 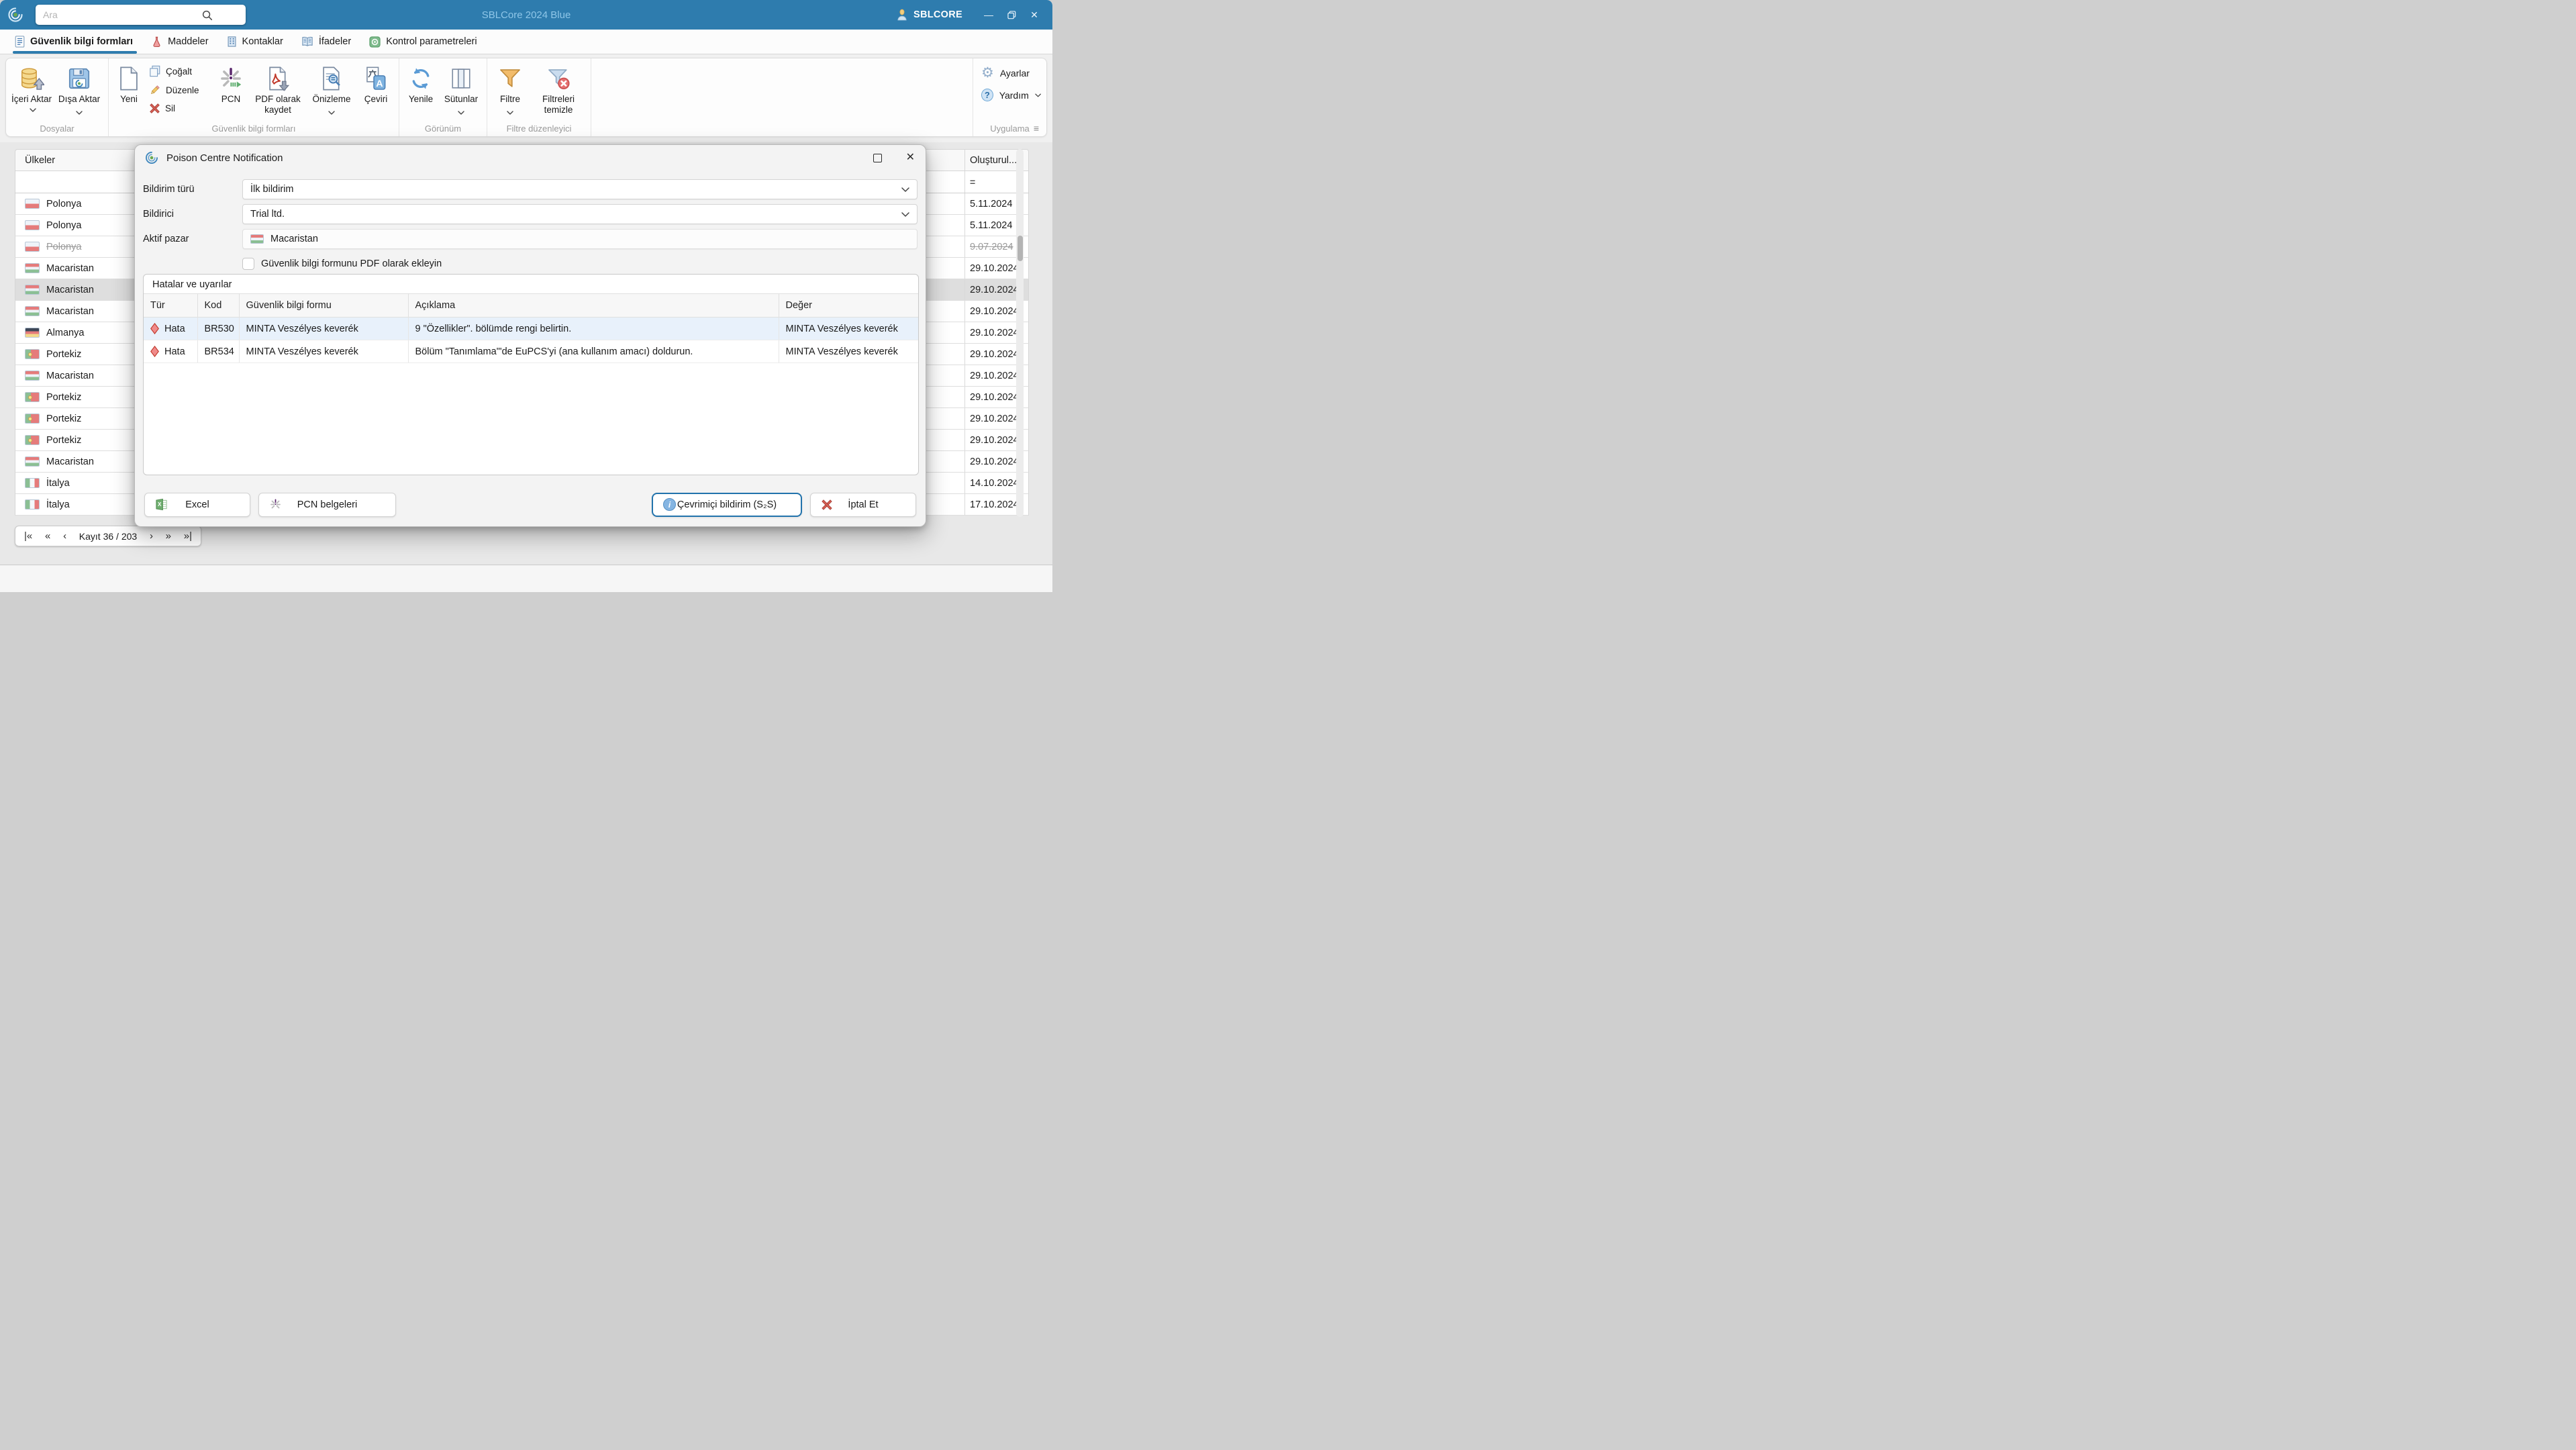 I want to click on notification-type-row: Bildirim türü İlk bildirim, so click(x=530, y=189).